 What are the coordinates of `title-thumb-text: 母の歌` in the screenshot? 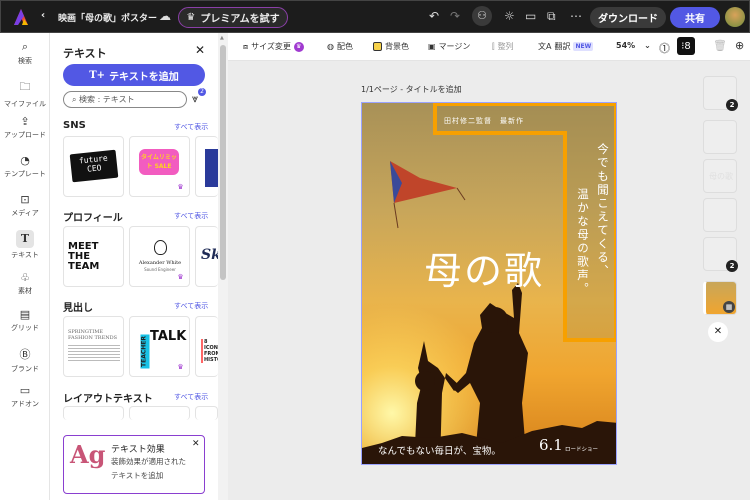 It's located at (721, 176).